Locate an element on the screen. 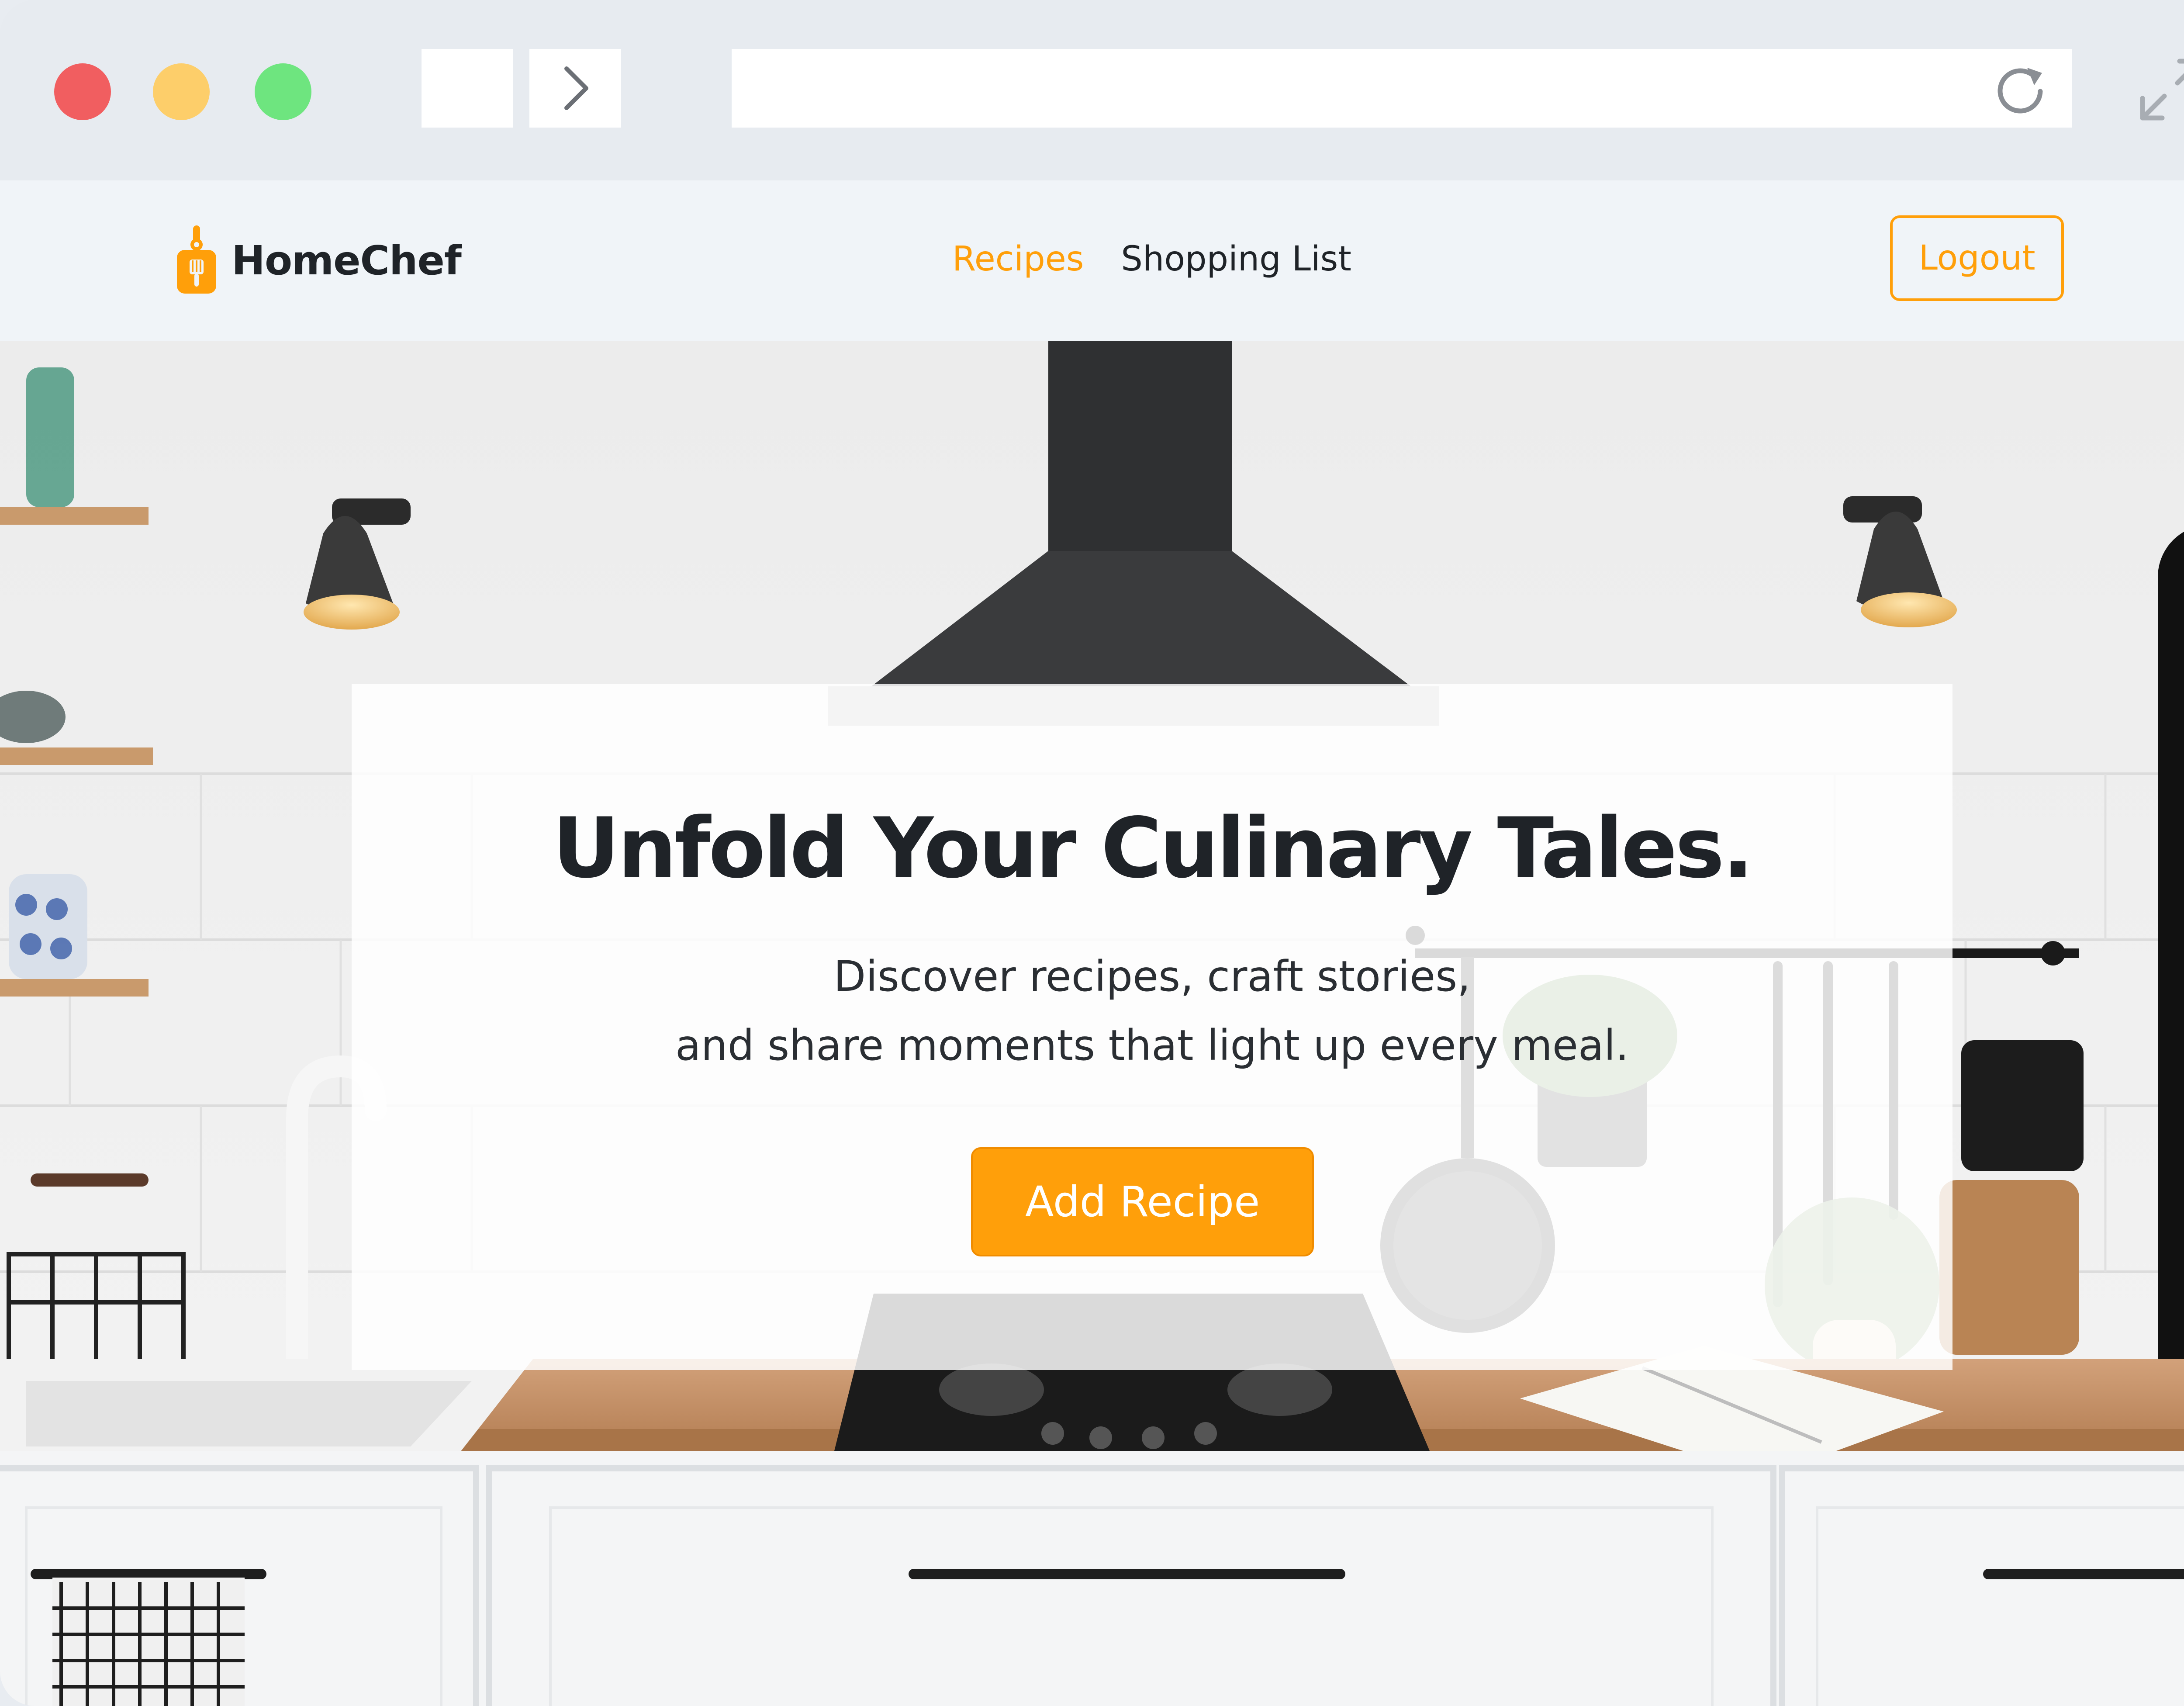  logout-button: Logout is located at coordinates (1977, 258).